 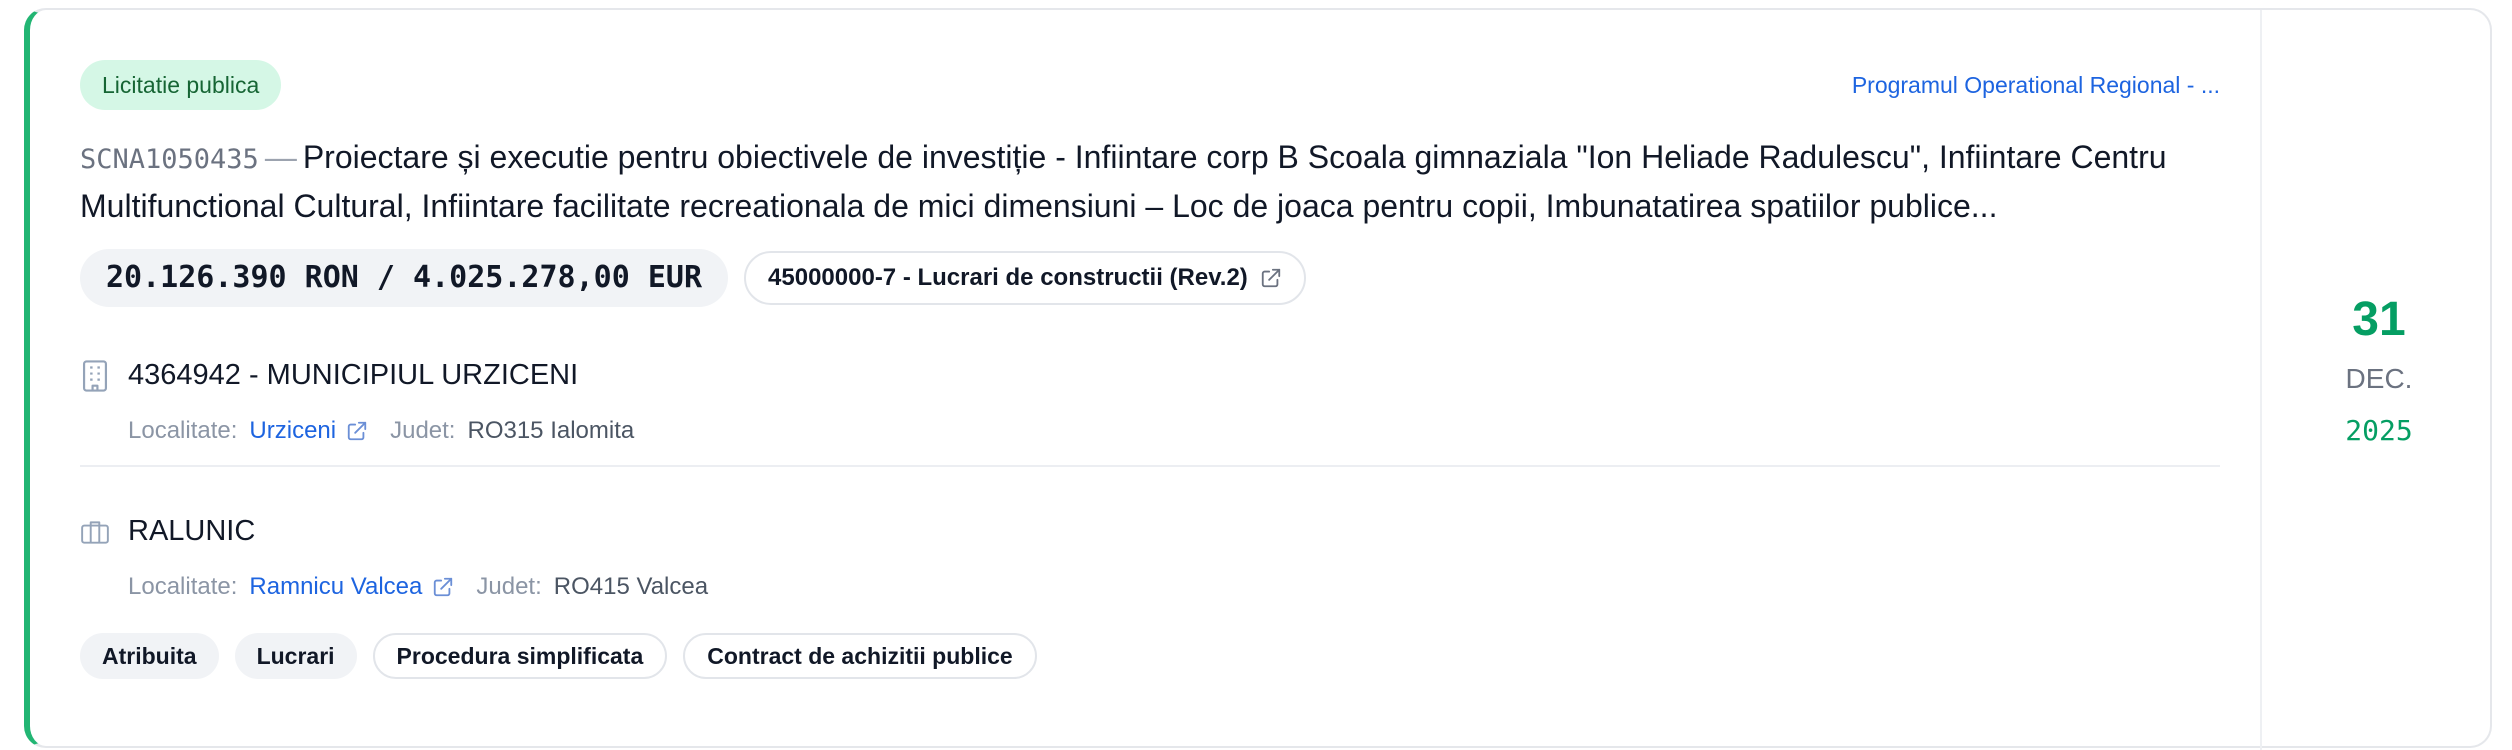 I want to click on tender-code: SCNA1050435, so click(x=169, y=159).